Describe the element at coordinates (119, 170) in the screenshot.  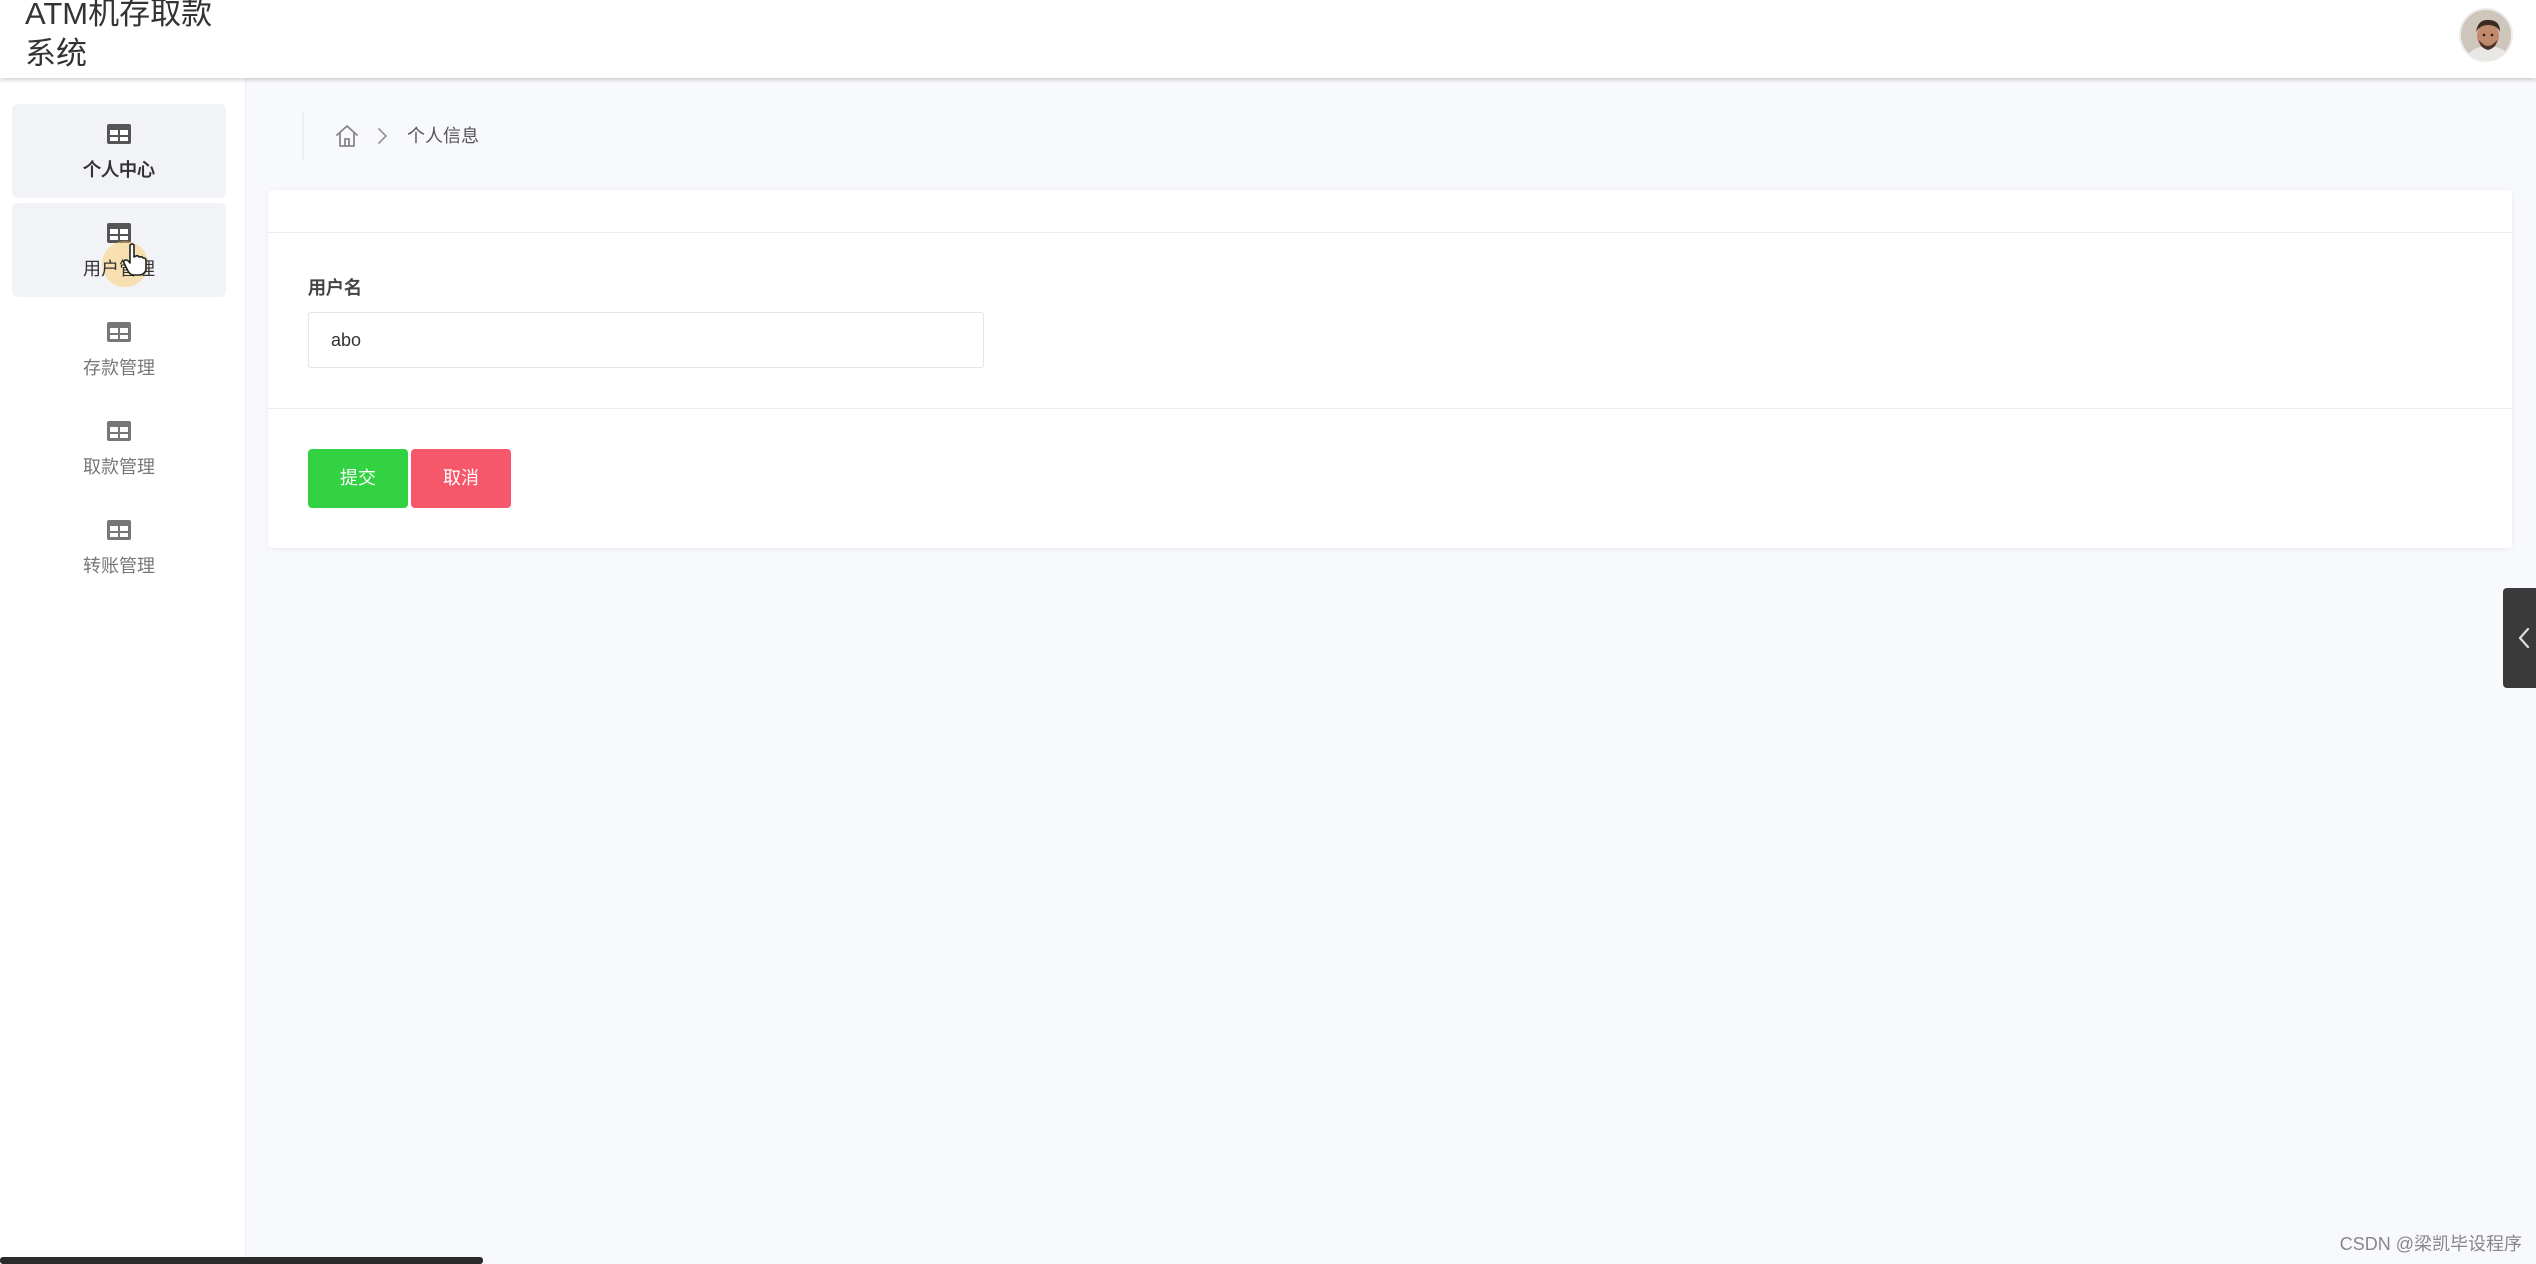
I see `sidebar-item-label: 个人中心` at that location.